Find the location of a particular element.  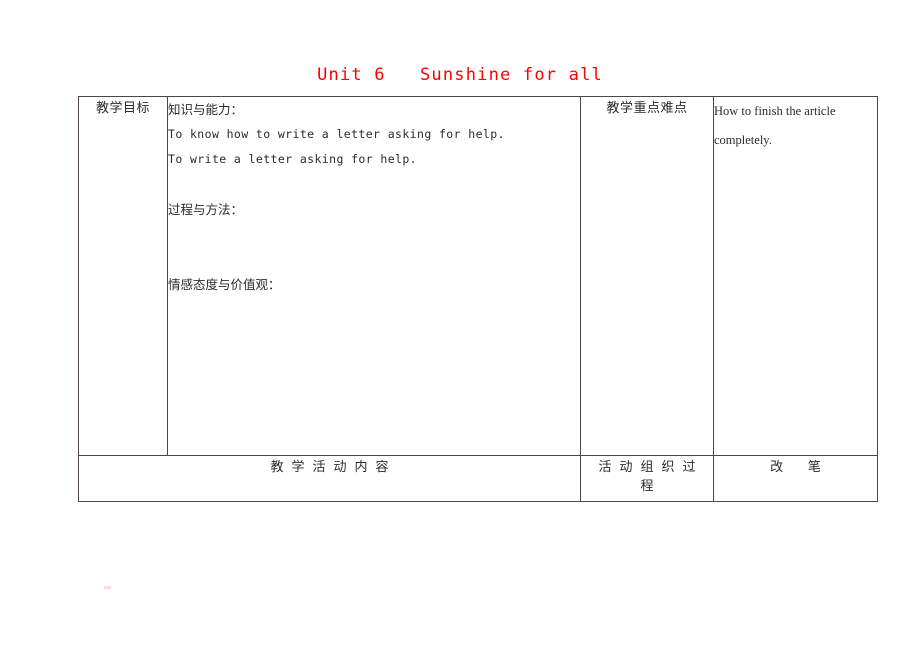

objectives-heading-emotion: 情感态度与价值观： is located at coordinates (224, 284).